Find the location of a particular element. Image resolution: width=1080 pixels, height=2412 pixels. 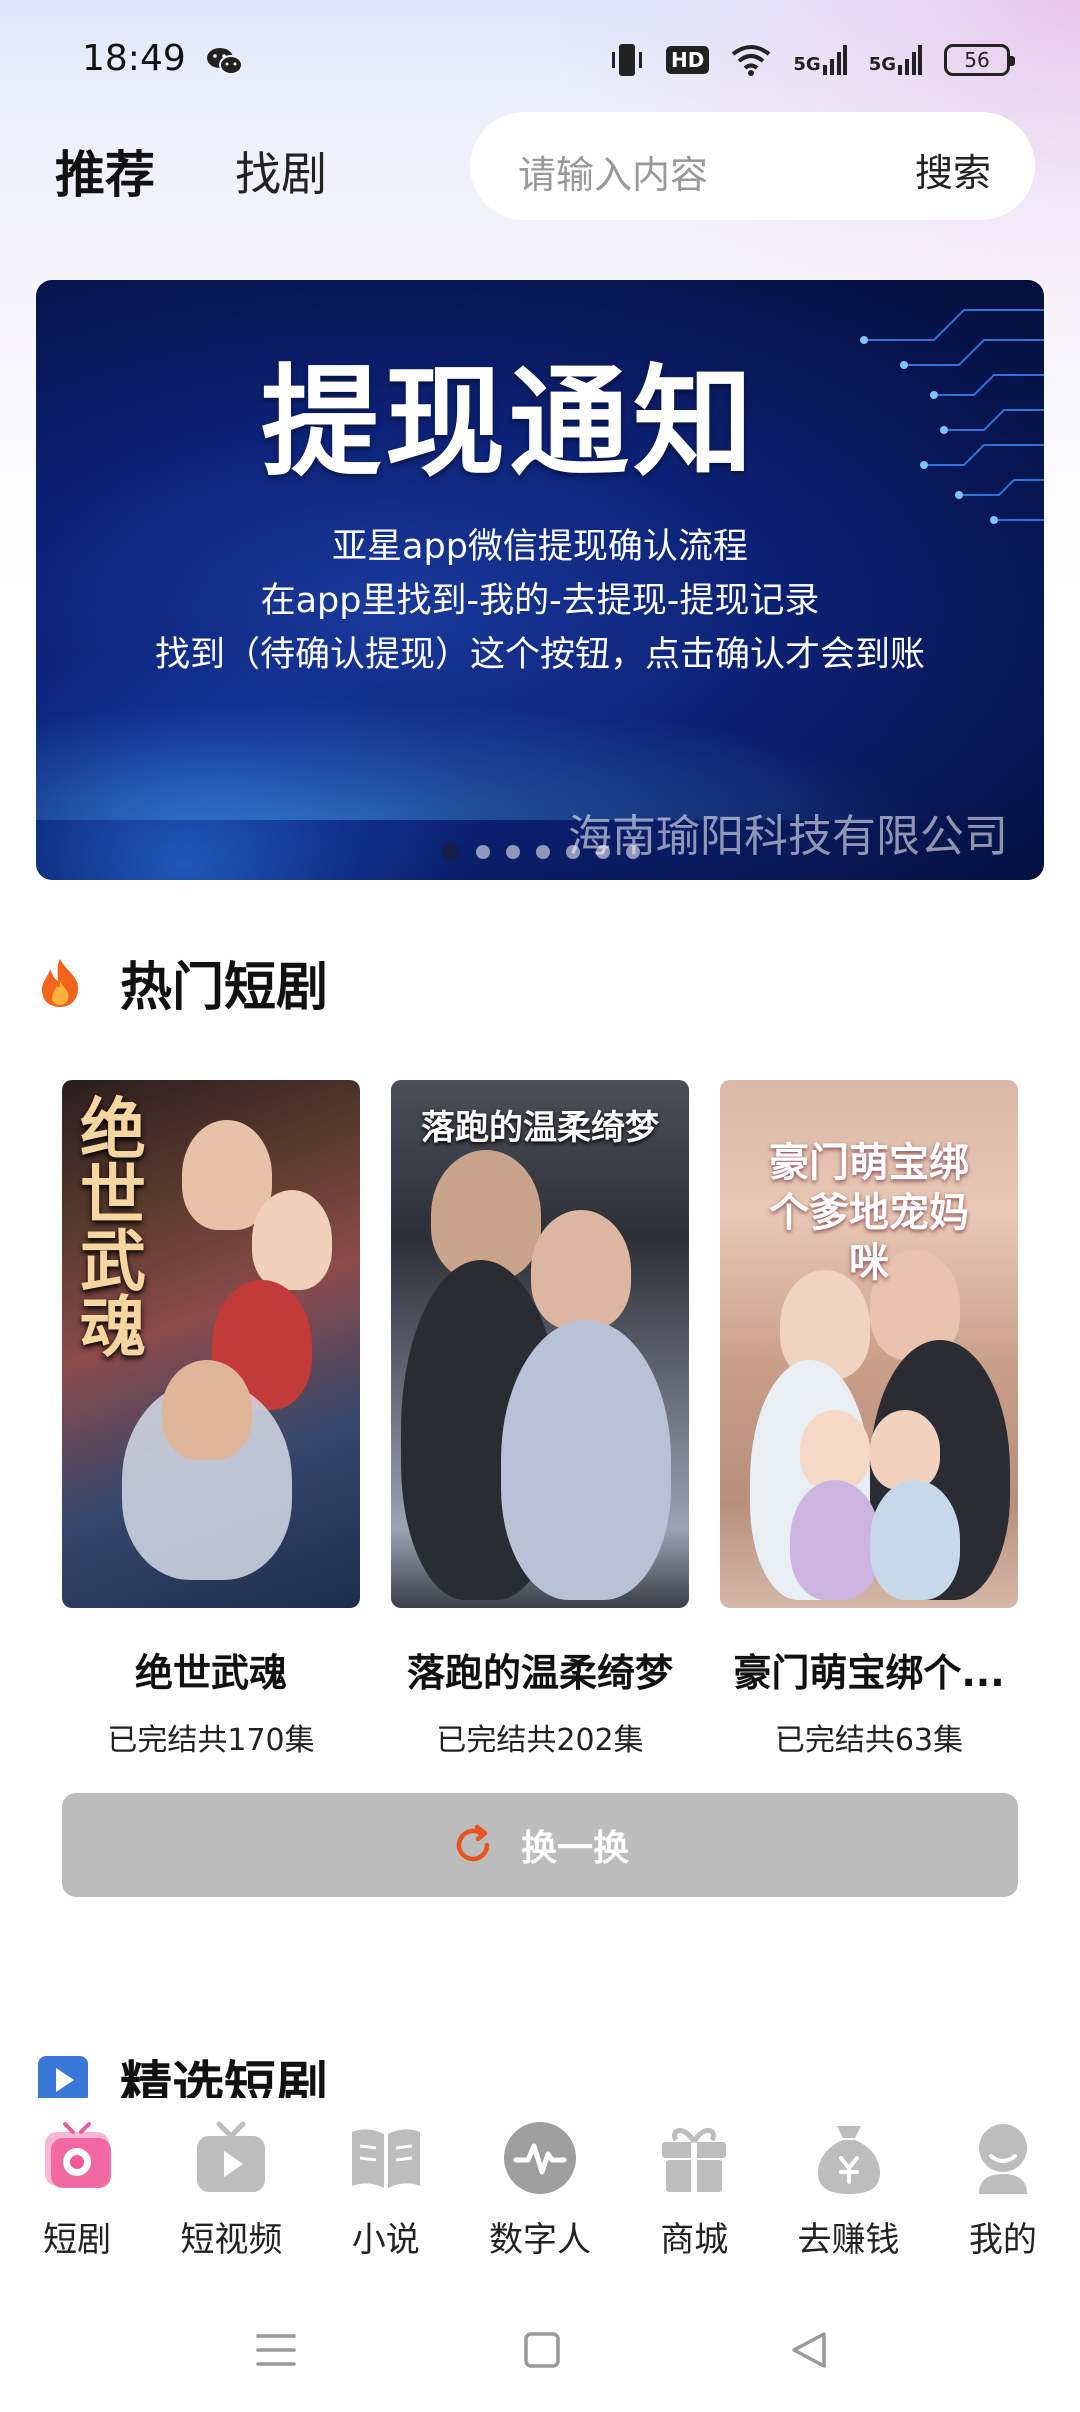

nav-label: 短剧 is located at coordinates (77, 2240).